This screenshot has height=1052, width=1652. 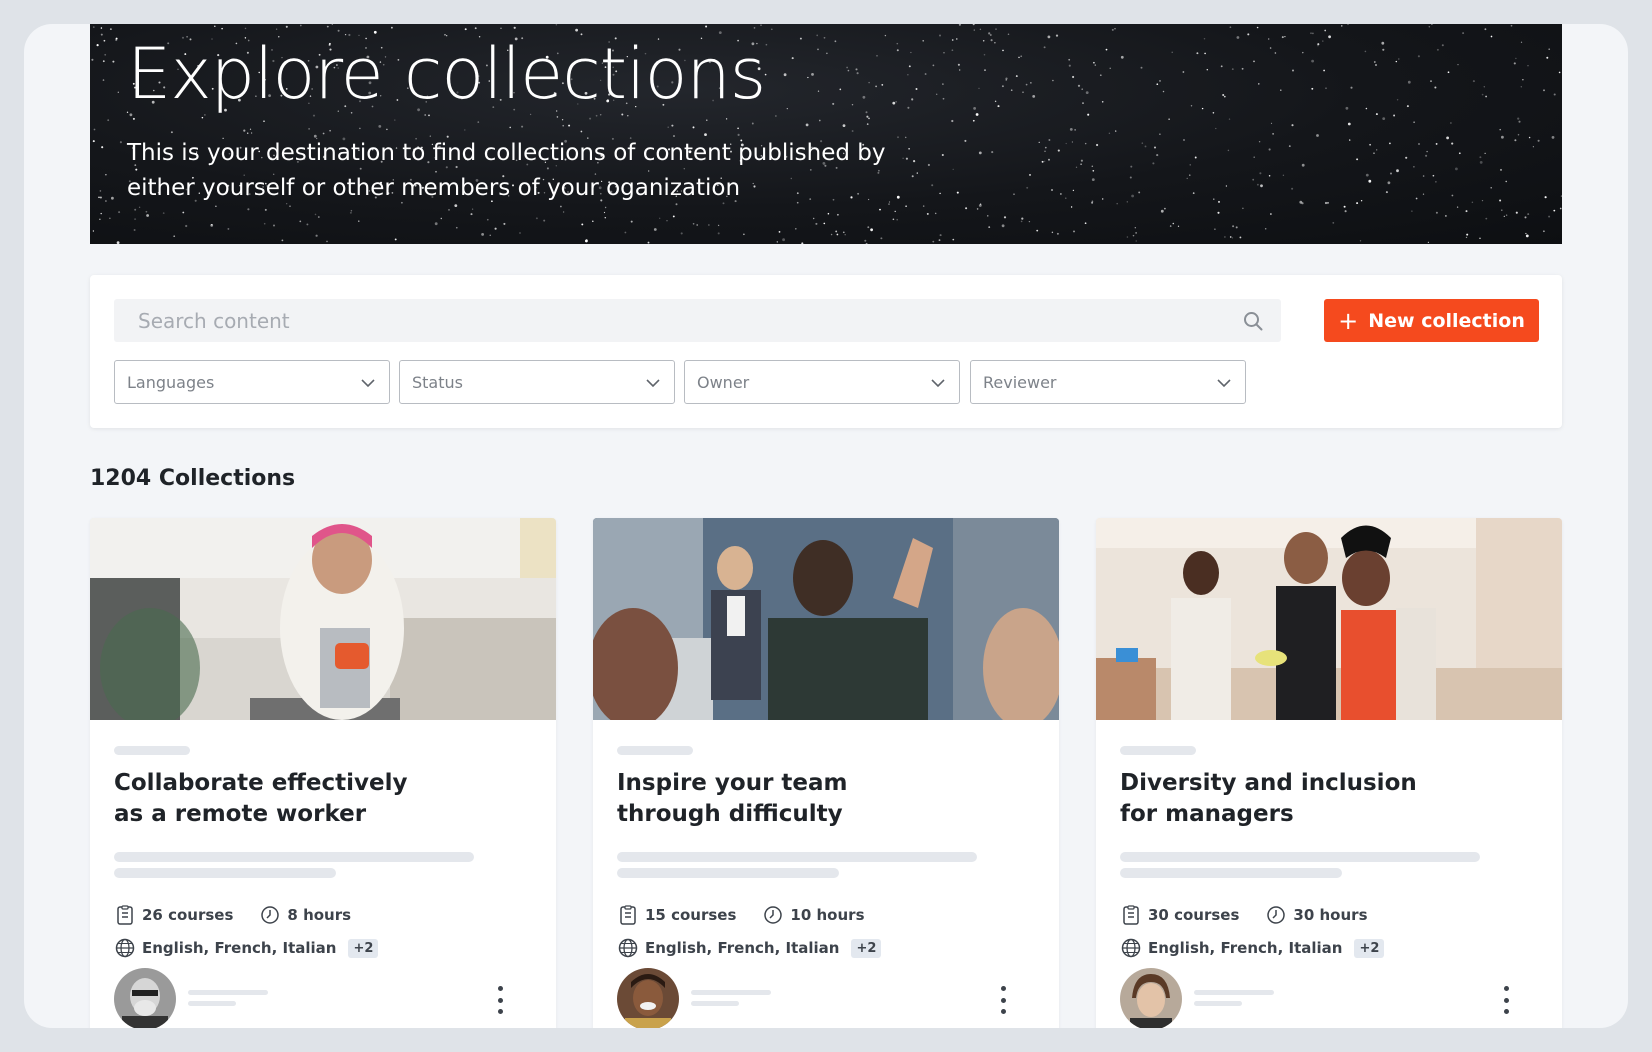 What do you see at coordinates (1253, 321) in the screenshot?
I see `search-icon` at bounding box center [1253, 321].